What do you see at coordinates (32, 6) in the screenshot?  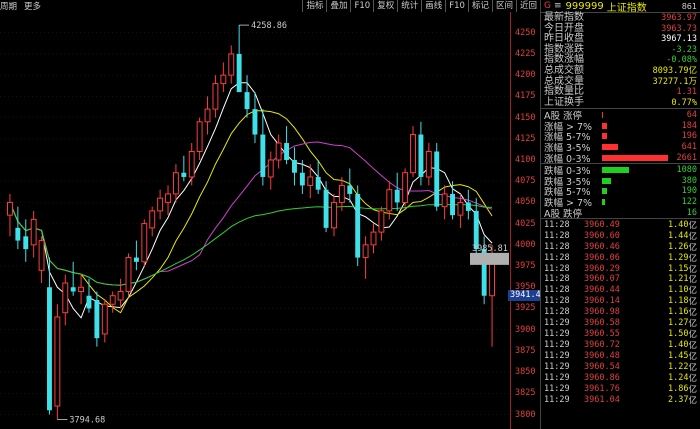 I see `more-menu: 更多` at bounding box center [32, 6].